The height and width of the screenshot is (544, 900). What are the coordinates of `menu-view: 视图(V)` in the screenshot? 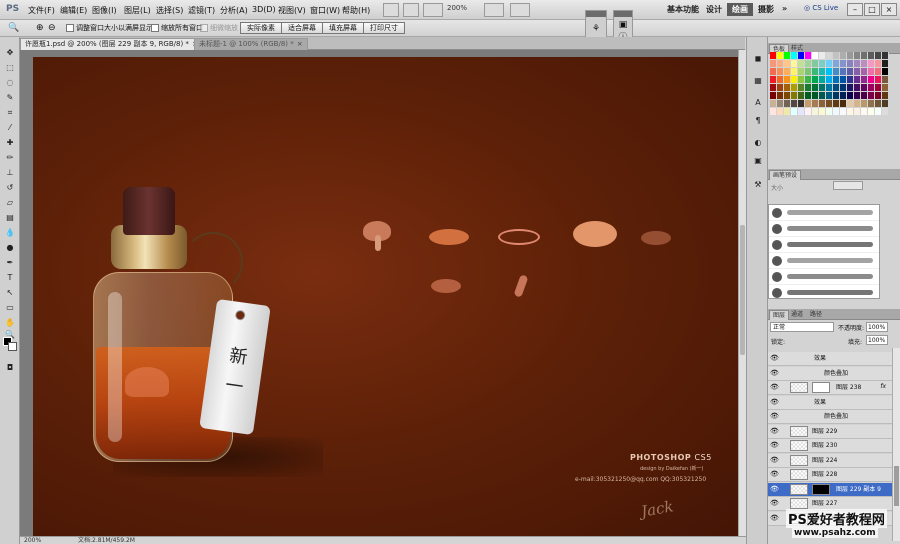 It's located at (292, 10).